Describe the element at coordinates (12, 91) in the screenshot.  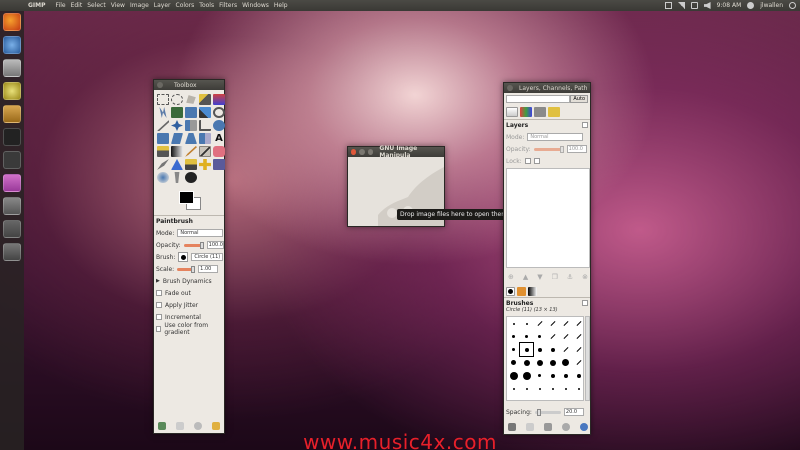
I see `disc-icon` at that location.